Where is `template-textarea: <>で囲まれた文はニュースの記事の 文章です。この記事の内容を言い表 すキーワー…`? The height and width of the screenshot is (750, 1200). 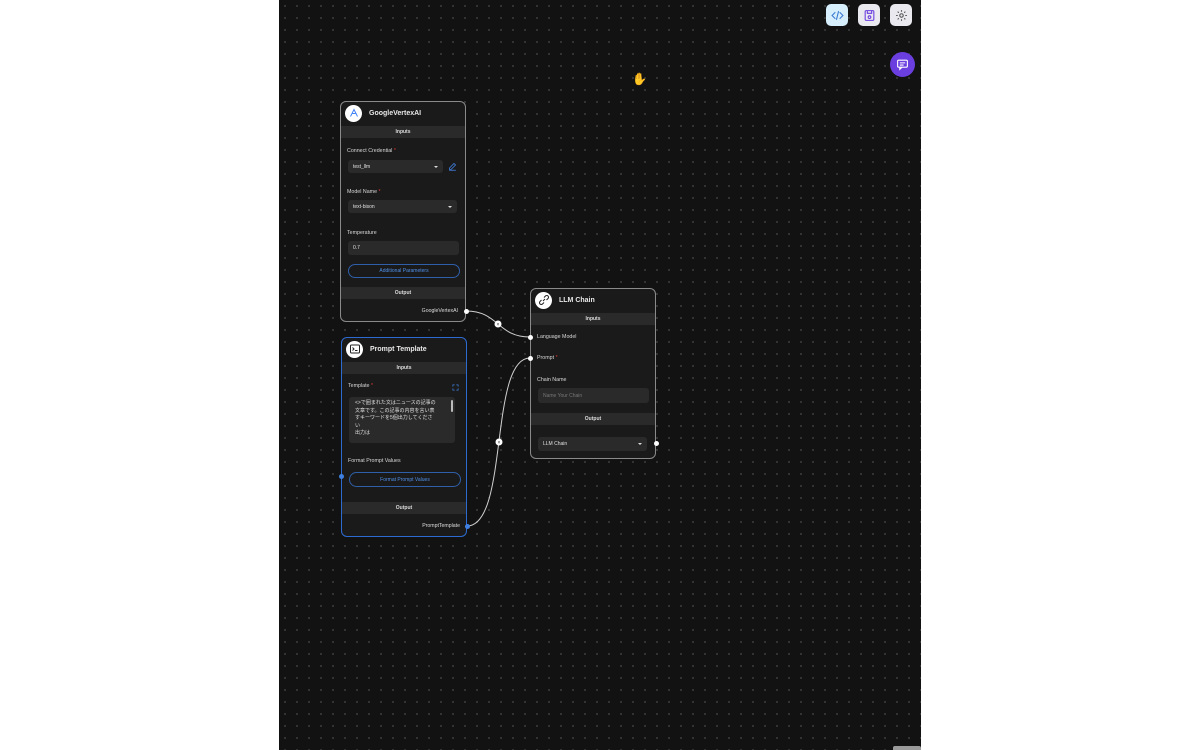 template-textarea: <>で囲まれた文はニュースの記事の 文章です。この記事の内容を言い表 すキーワー… is located at coordinates (402, 420).